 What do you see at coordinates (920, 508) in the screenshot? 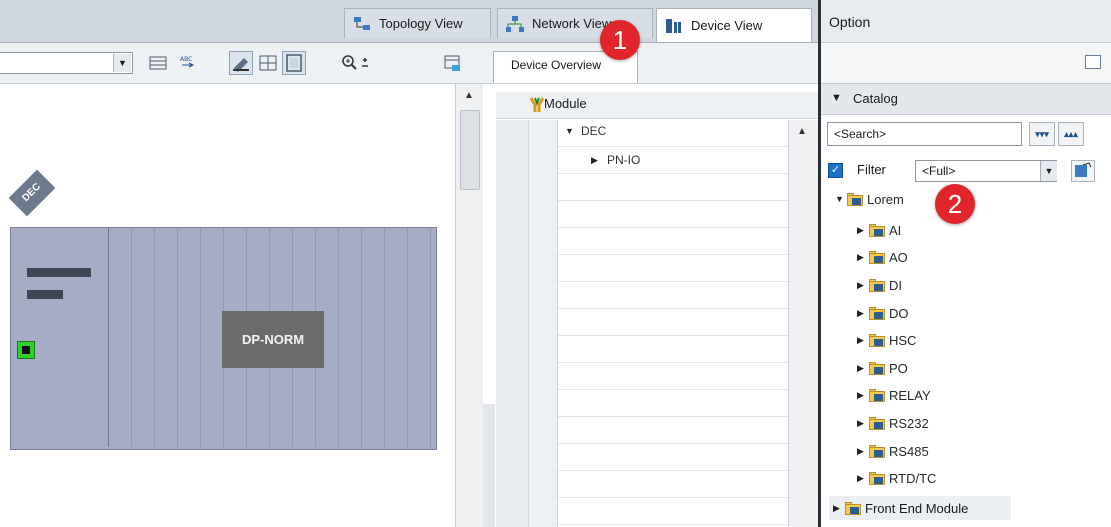
I see `tree-item-front-end-module: ▶ Front End Module` at bounding box center [920, 508].